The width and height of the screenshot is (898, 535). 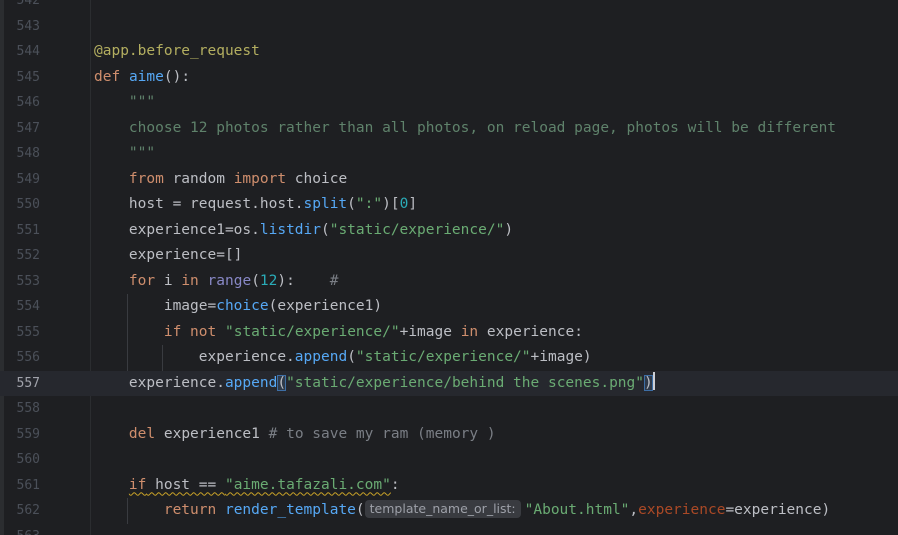 What do you see at coordinates (20, 409) in the screenshot?
I see `line-number: 558` at bounding box center [20, 409].